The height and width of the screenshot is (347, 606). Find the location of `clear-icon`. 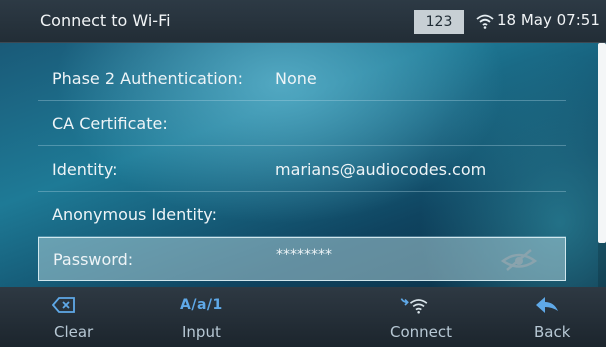

clear-icon is located at coordinates (63, 305).